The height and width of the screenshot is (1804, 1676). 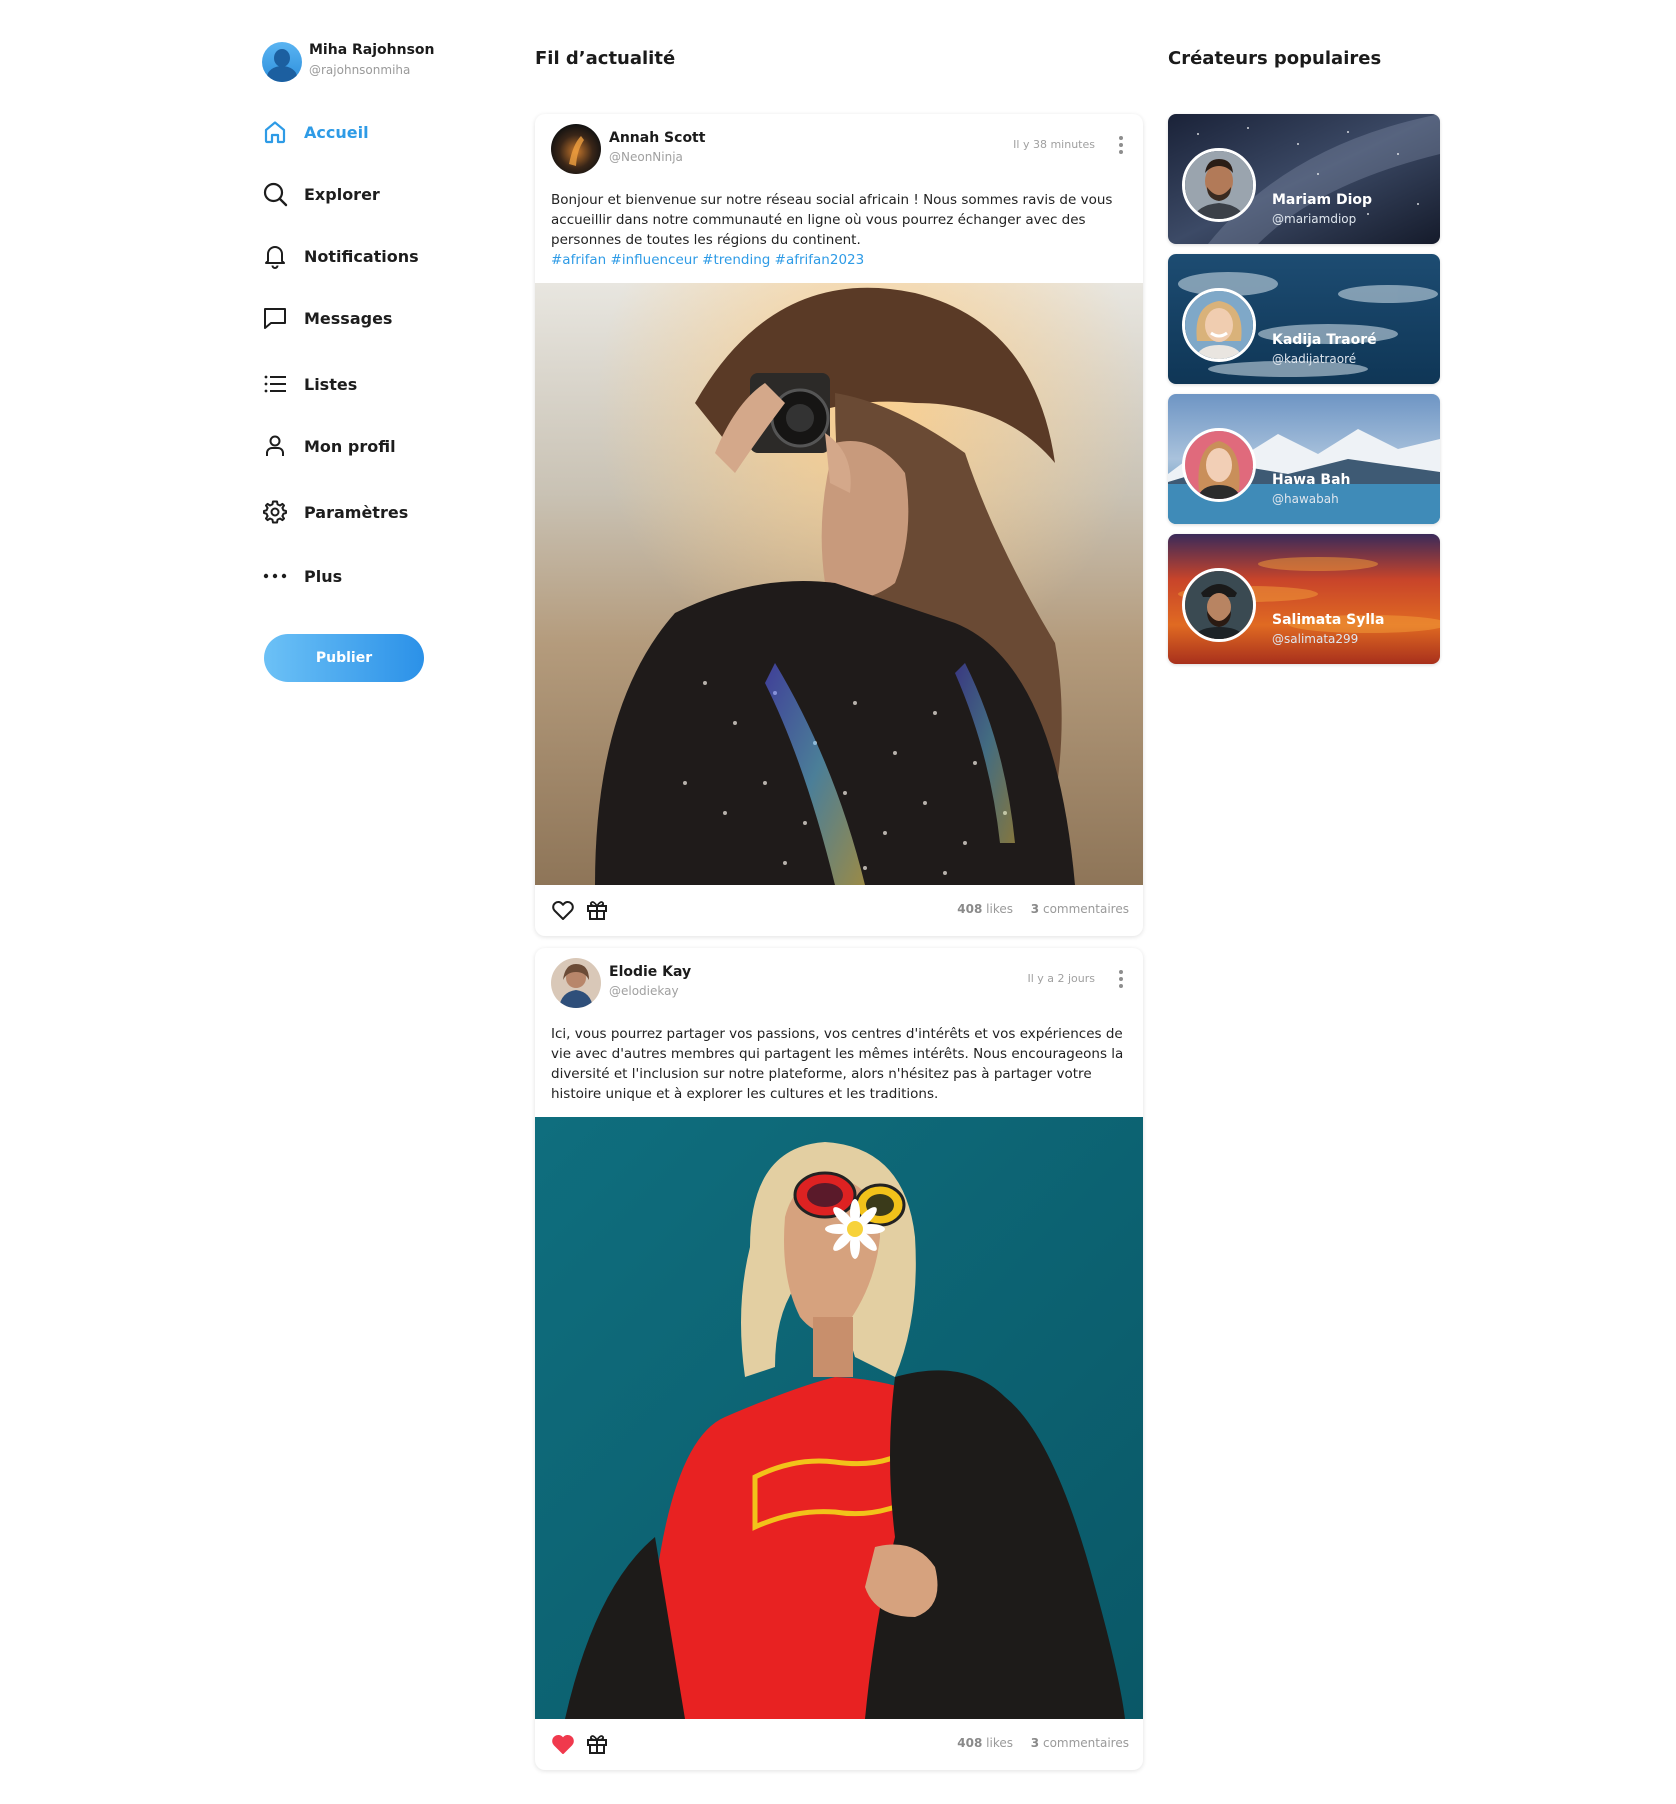 What do you see at coordinates (392, 384) in the screenshot?
I see `nav-item-listes: Listes` at bounding box center [392, 384].